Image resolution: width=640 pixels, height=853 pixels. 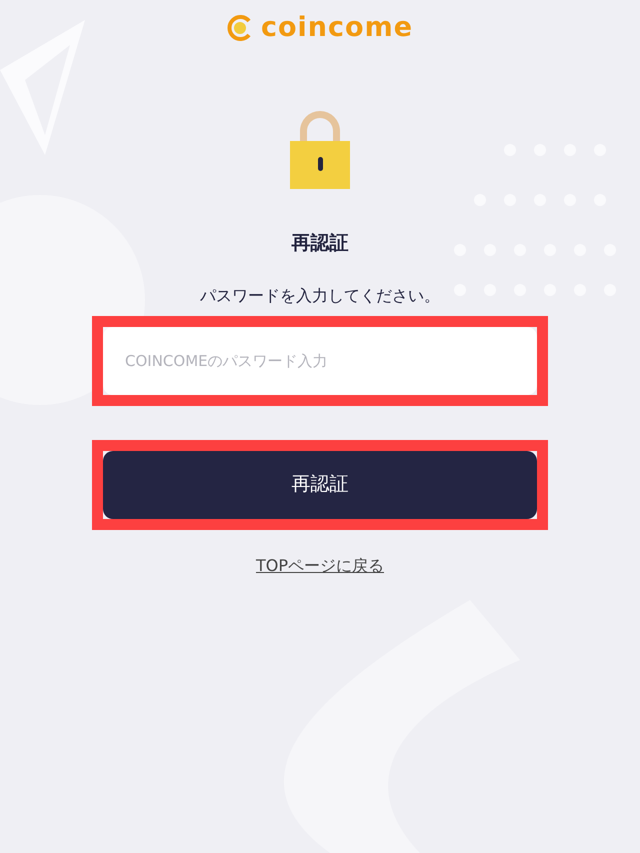 What do you see at coordinates (320, 566) in the screenshot?
I see `back-to-top-link: TOPページに戻る` at bounding box center [320, 566].